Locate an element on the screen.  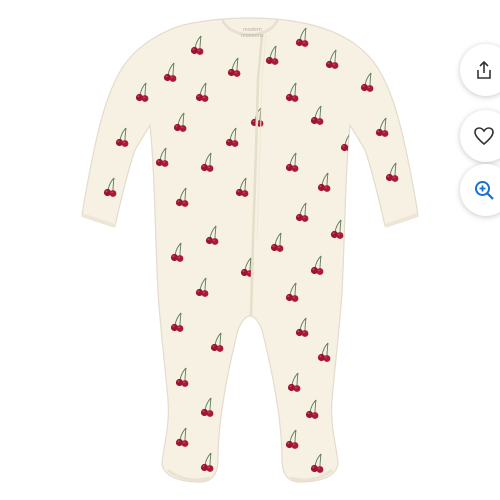
share-button is located at coordinates (480, 70).